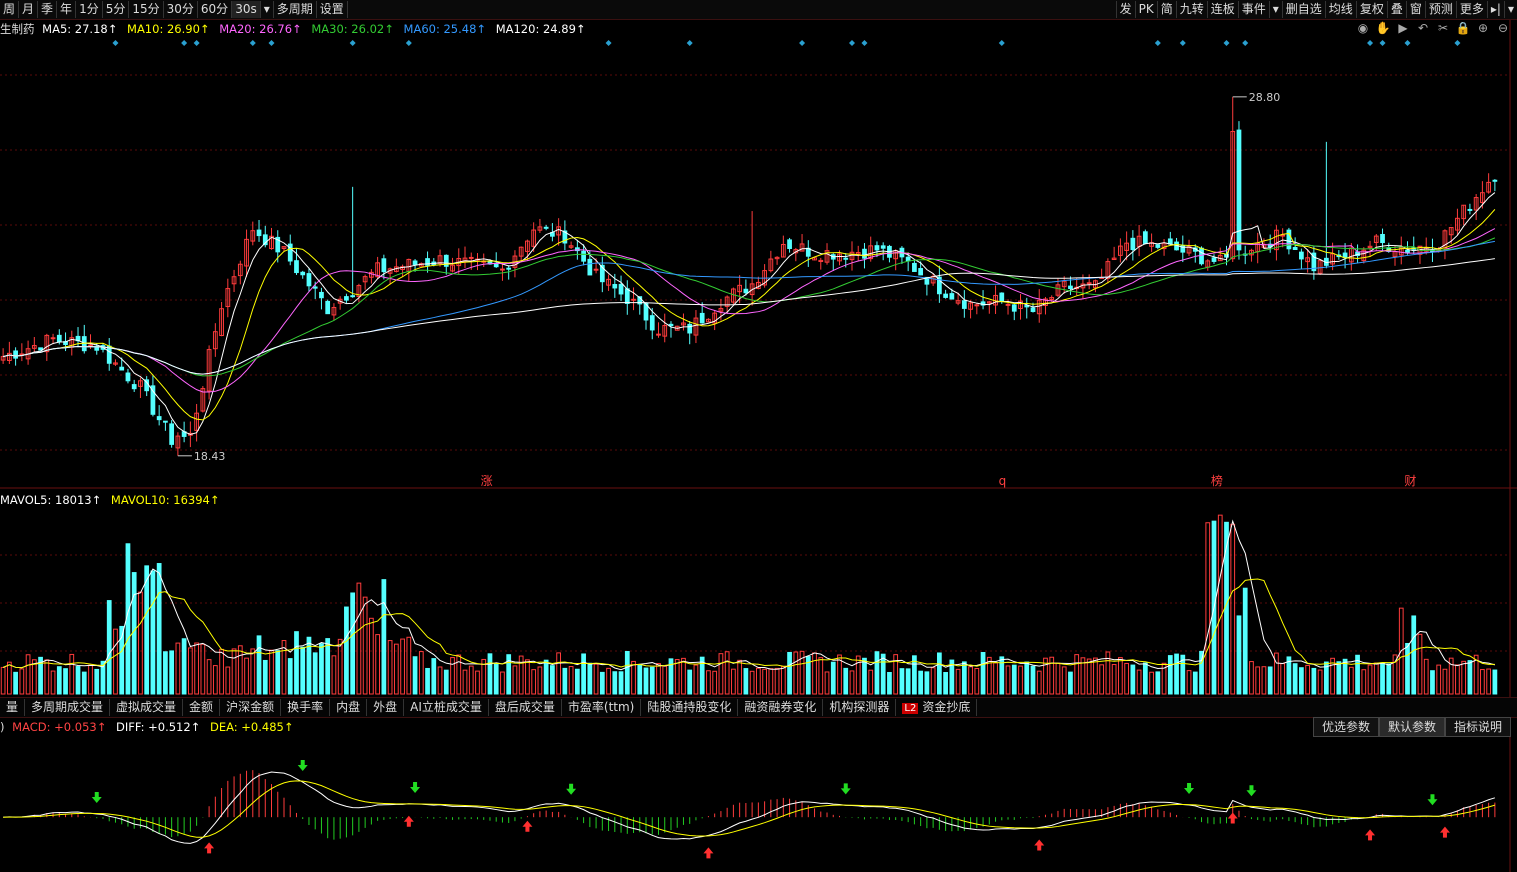  Describe the element at coordinates (109, 500) in the screenshot. I see `volume-legend: MAVOL5: 18013↑ MAVOL10: 16394↑` at that location.